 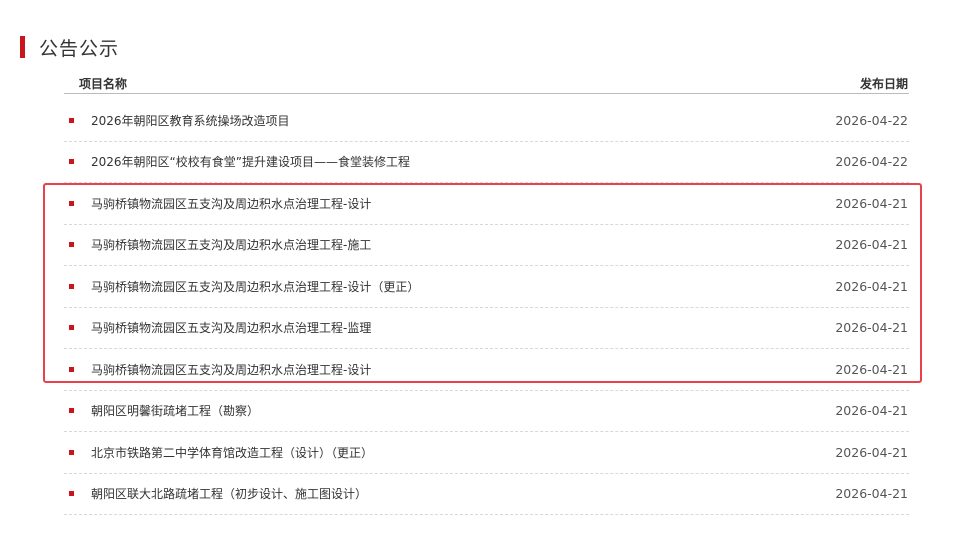 What do you see at coordinates (883, 84) in the screenshot?
I see `column-header-date: 发布日期` at bounding box center [883, 84].